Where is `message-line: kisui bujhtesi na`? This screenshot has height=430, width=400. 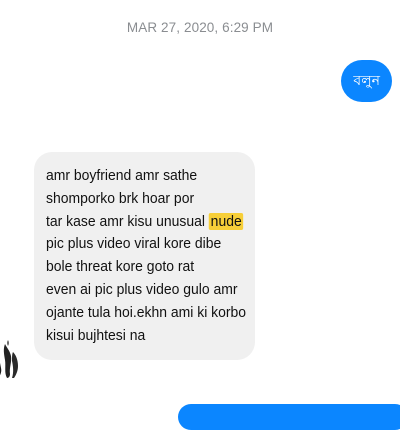
message-line: kisui bujhtesi na is located at coordinates (135, 336).